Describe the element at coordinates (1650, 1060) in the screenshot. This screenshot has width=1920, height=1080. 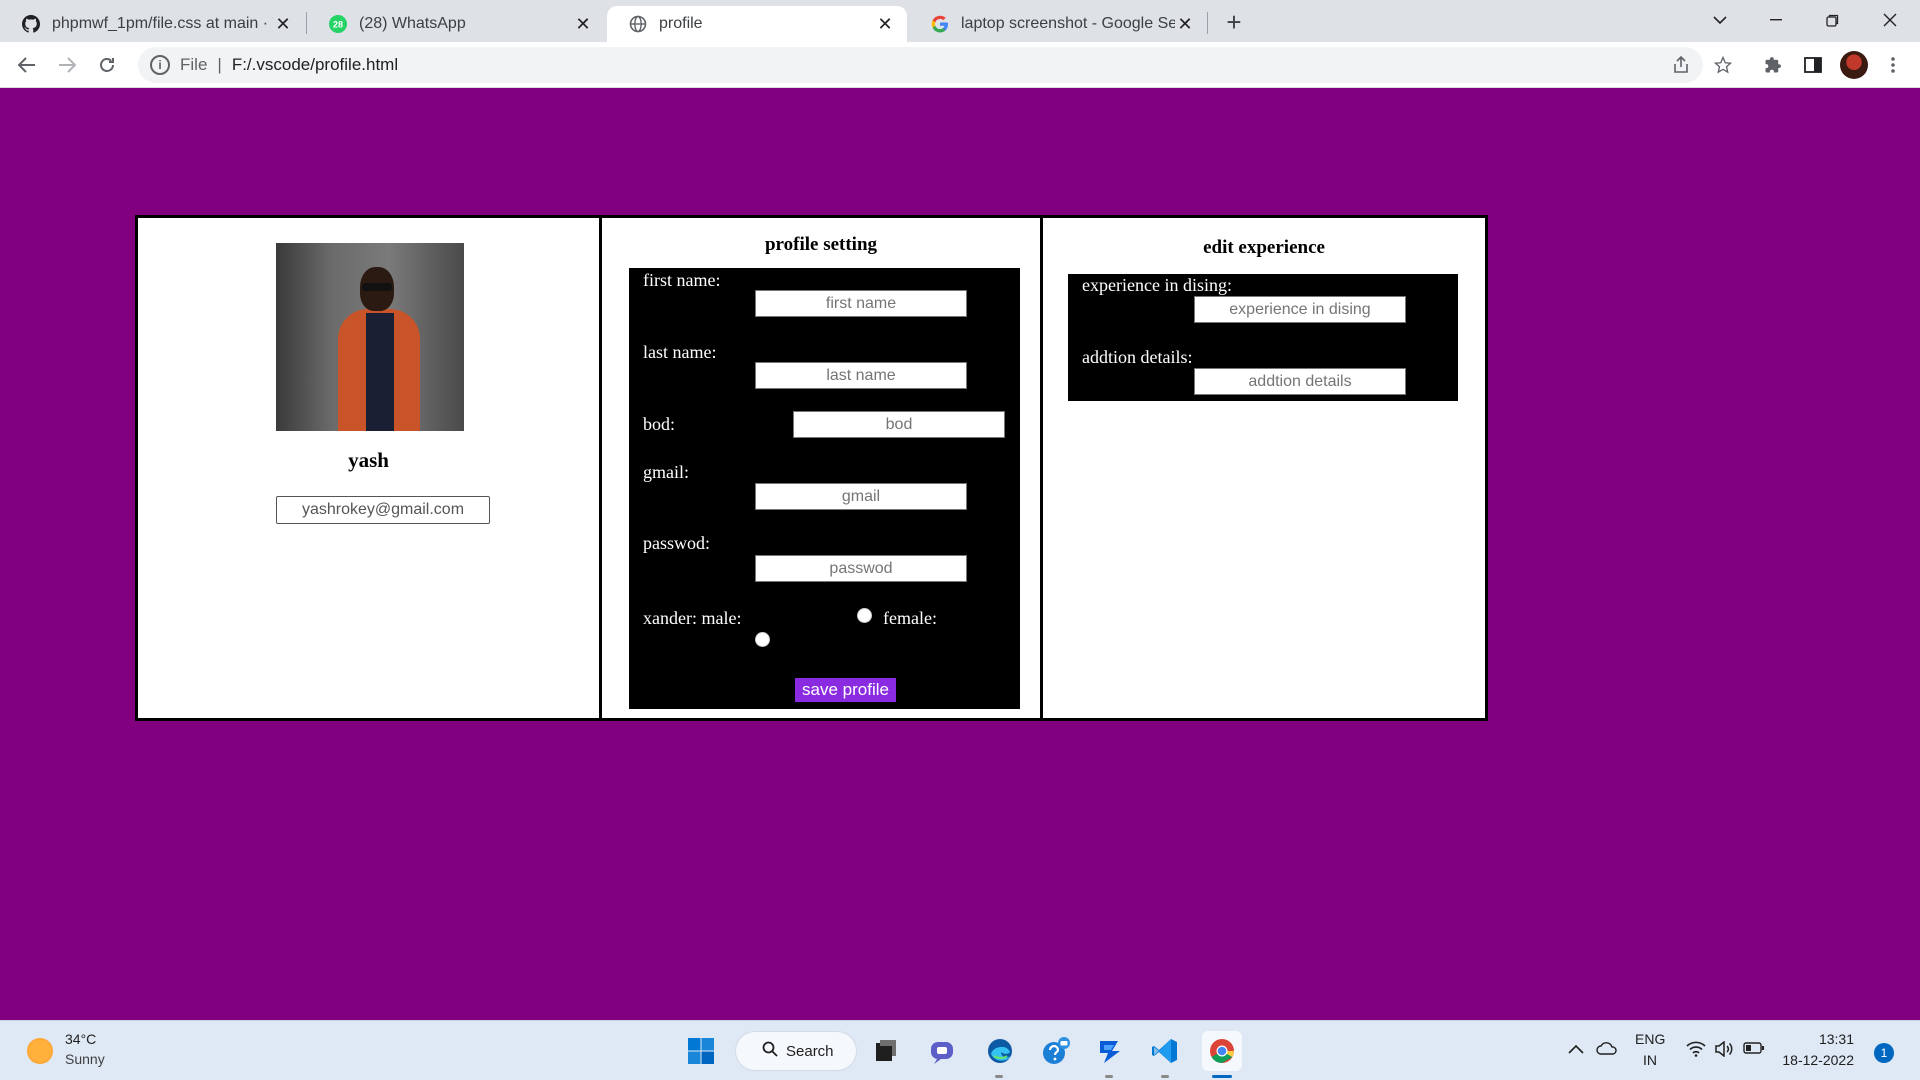
I see `language-region: IN` at that location.